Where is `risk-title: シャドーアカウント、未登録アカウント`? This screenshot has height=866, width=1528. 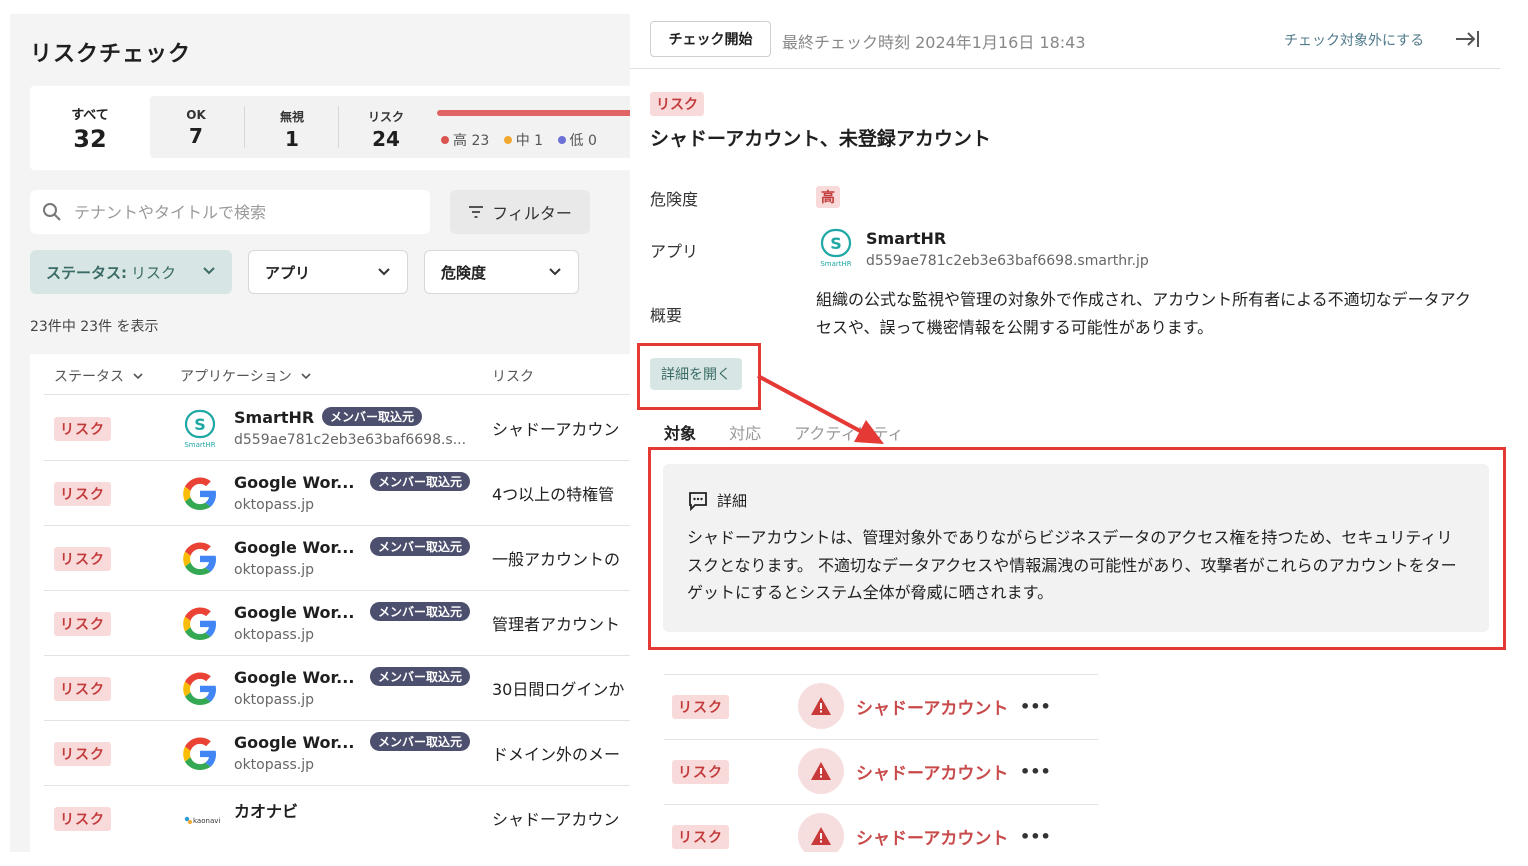
risk-title: シャドーアカウント、未登録アカウント is located at coordinates (820, 139).